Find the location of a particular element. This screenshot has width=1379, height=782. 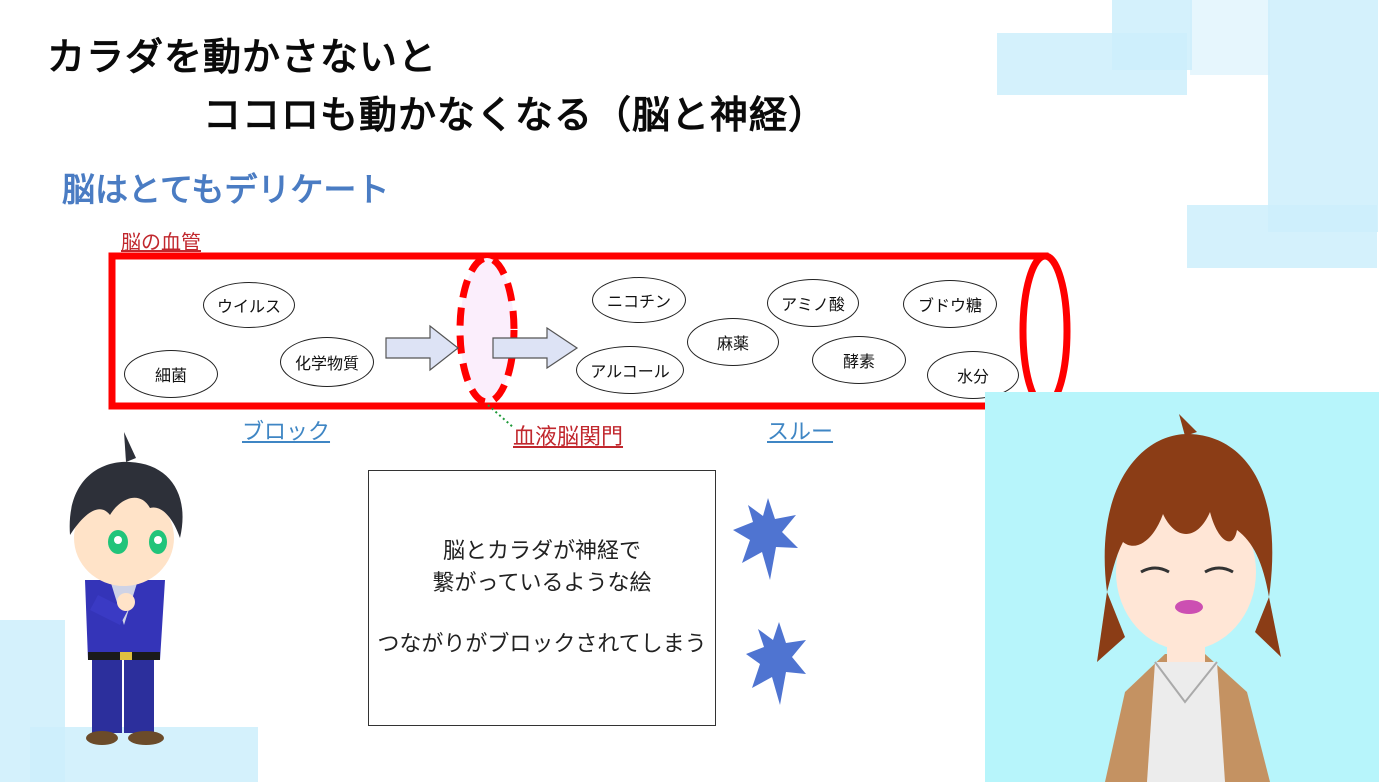

through-item: ブドウ糖 is located at coordinates (950, 304).